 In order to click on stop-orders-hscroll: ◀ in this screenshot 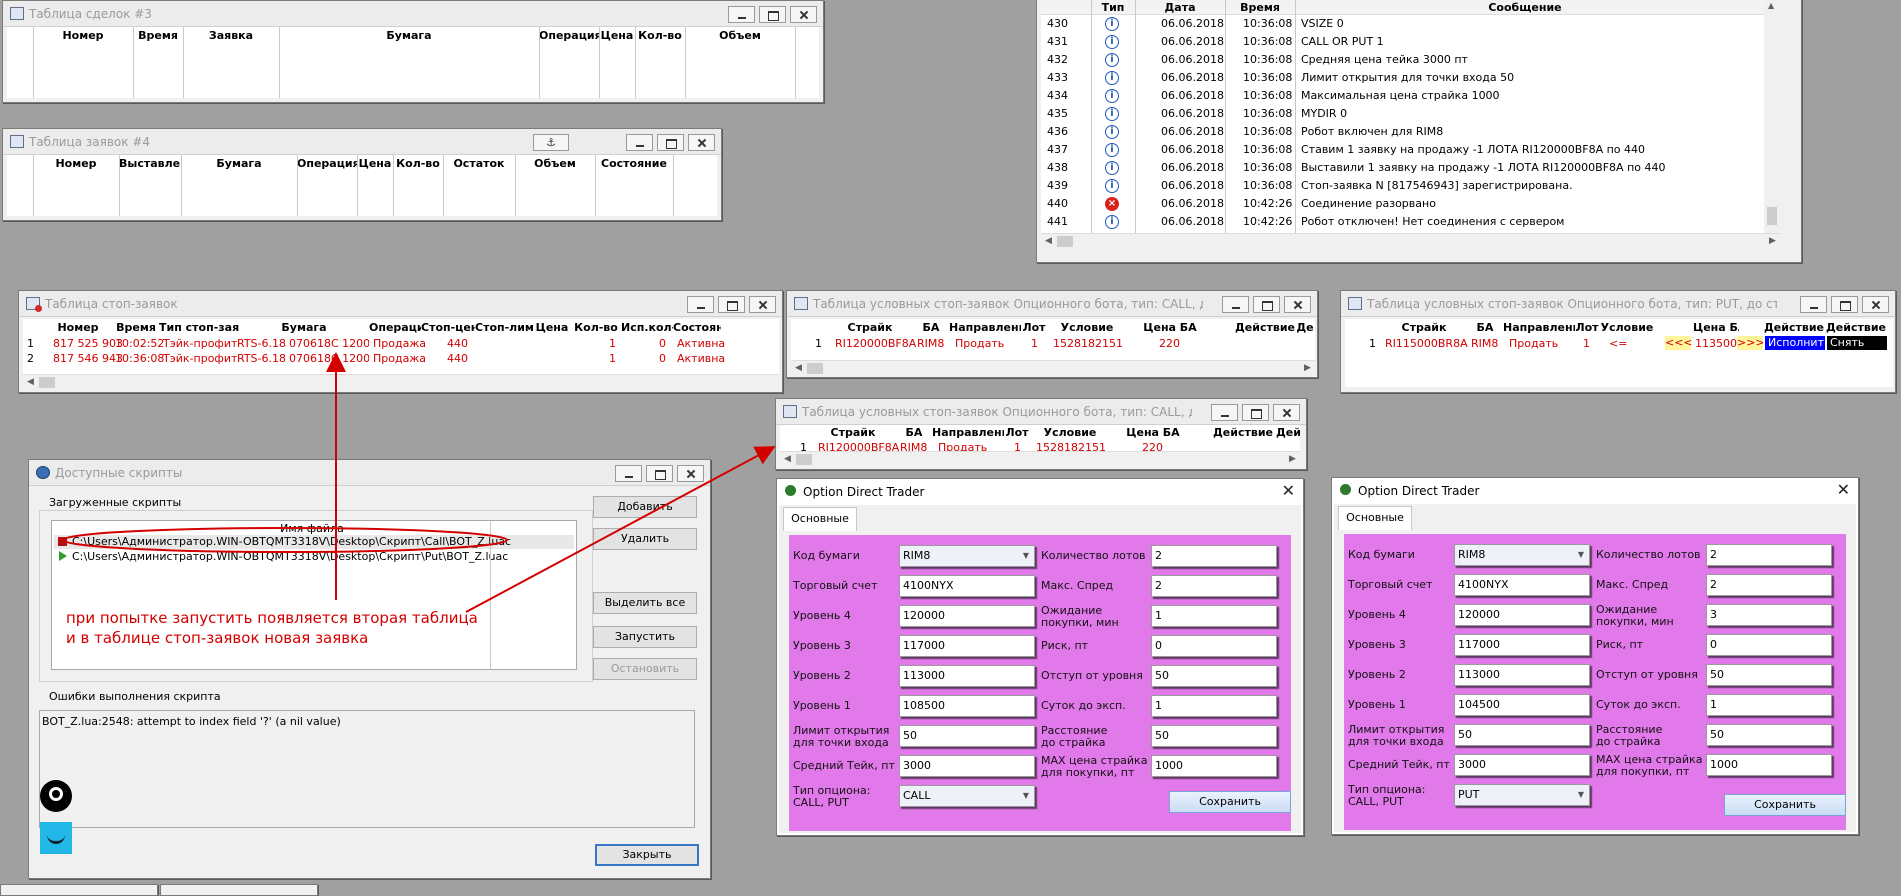, I will do `click(401, 381)`.